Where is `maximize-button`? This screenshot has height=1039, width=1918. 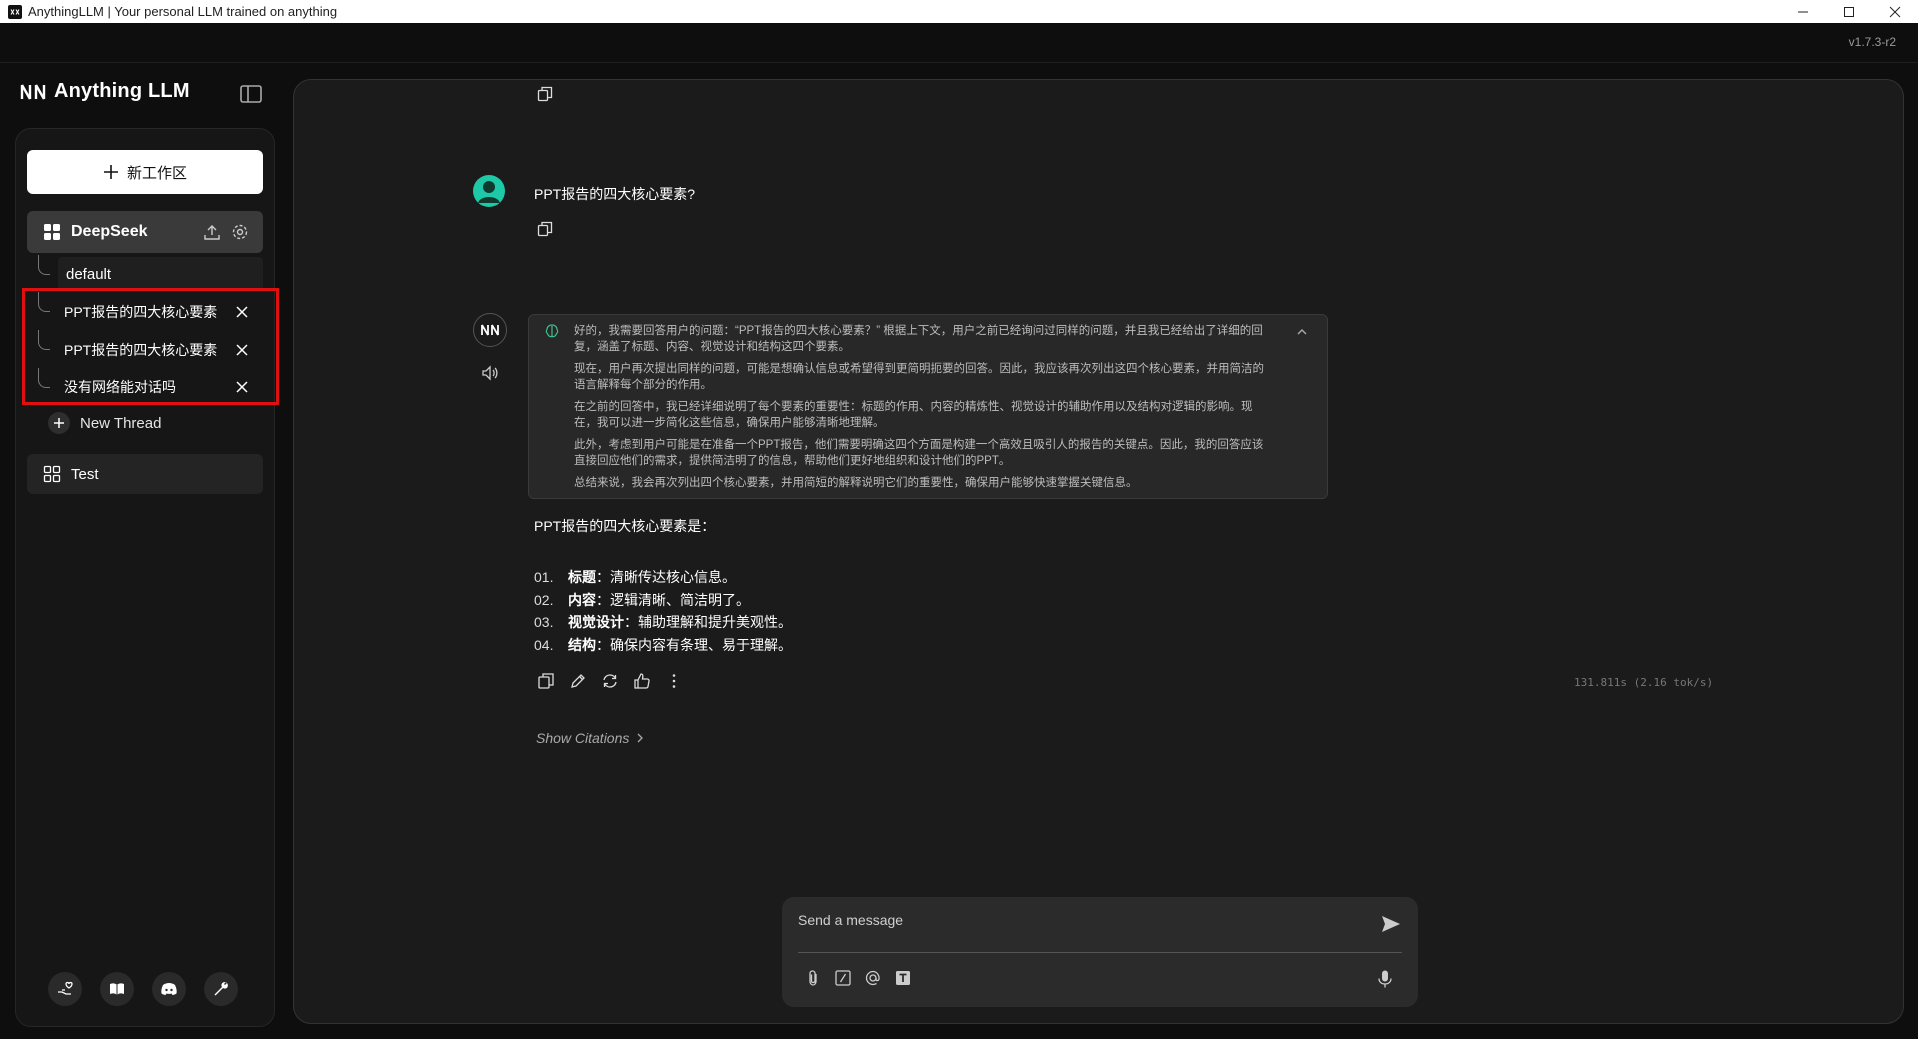 maximize-button is located at coordinates (1849, 11).